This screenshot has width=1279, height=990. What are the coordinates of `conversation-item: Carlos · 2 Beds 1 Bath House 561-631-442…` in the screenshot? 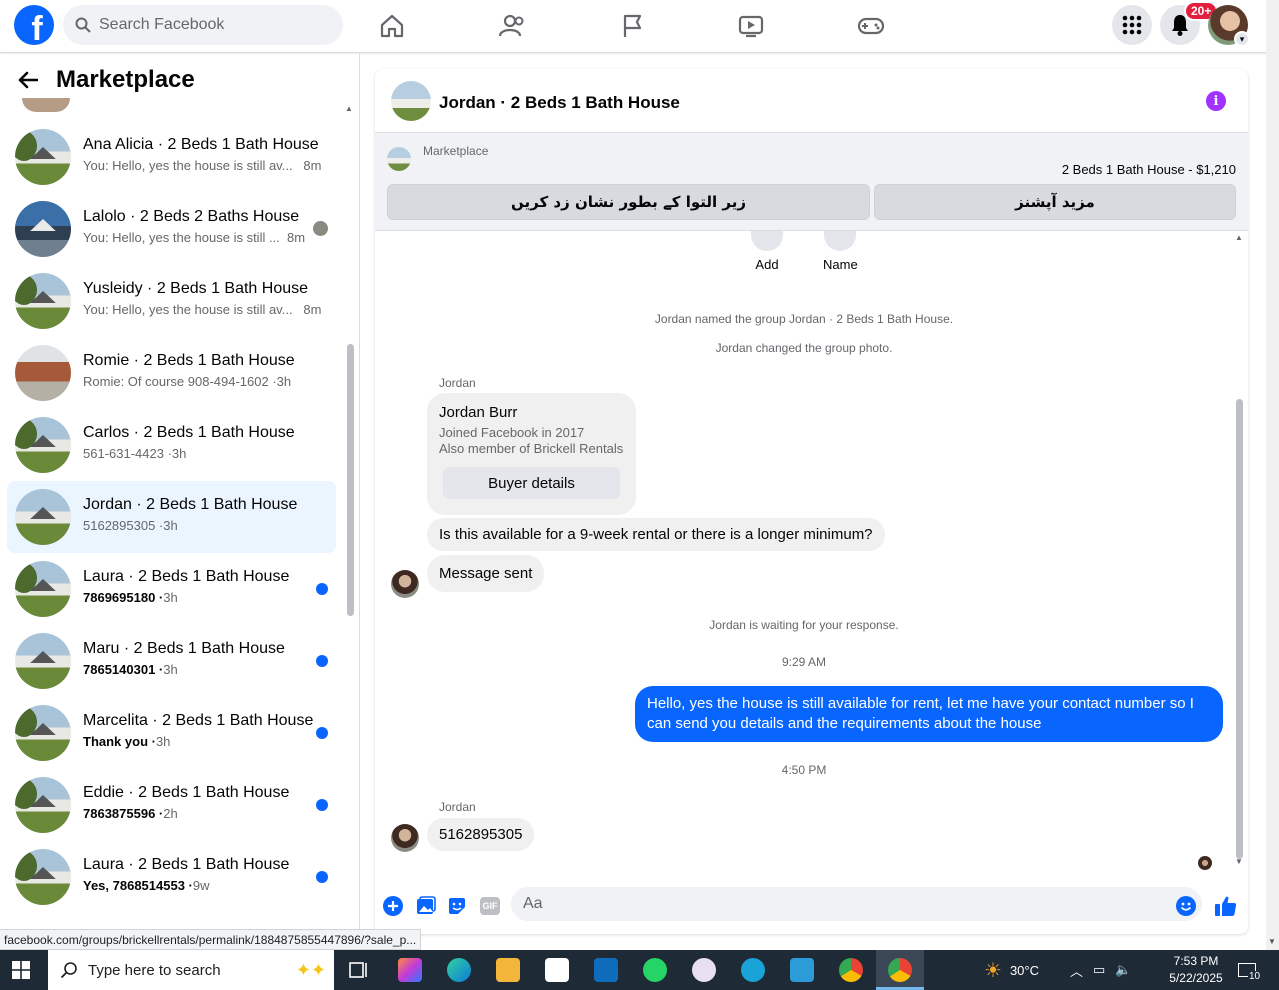 It's located at (171, 445).